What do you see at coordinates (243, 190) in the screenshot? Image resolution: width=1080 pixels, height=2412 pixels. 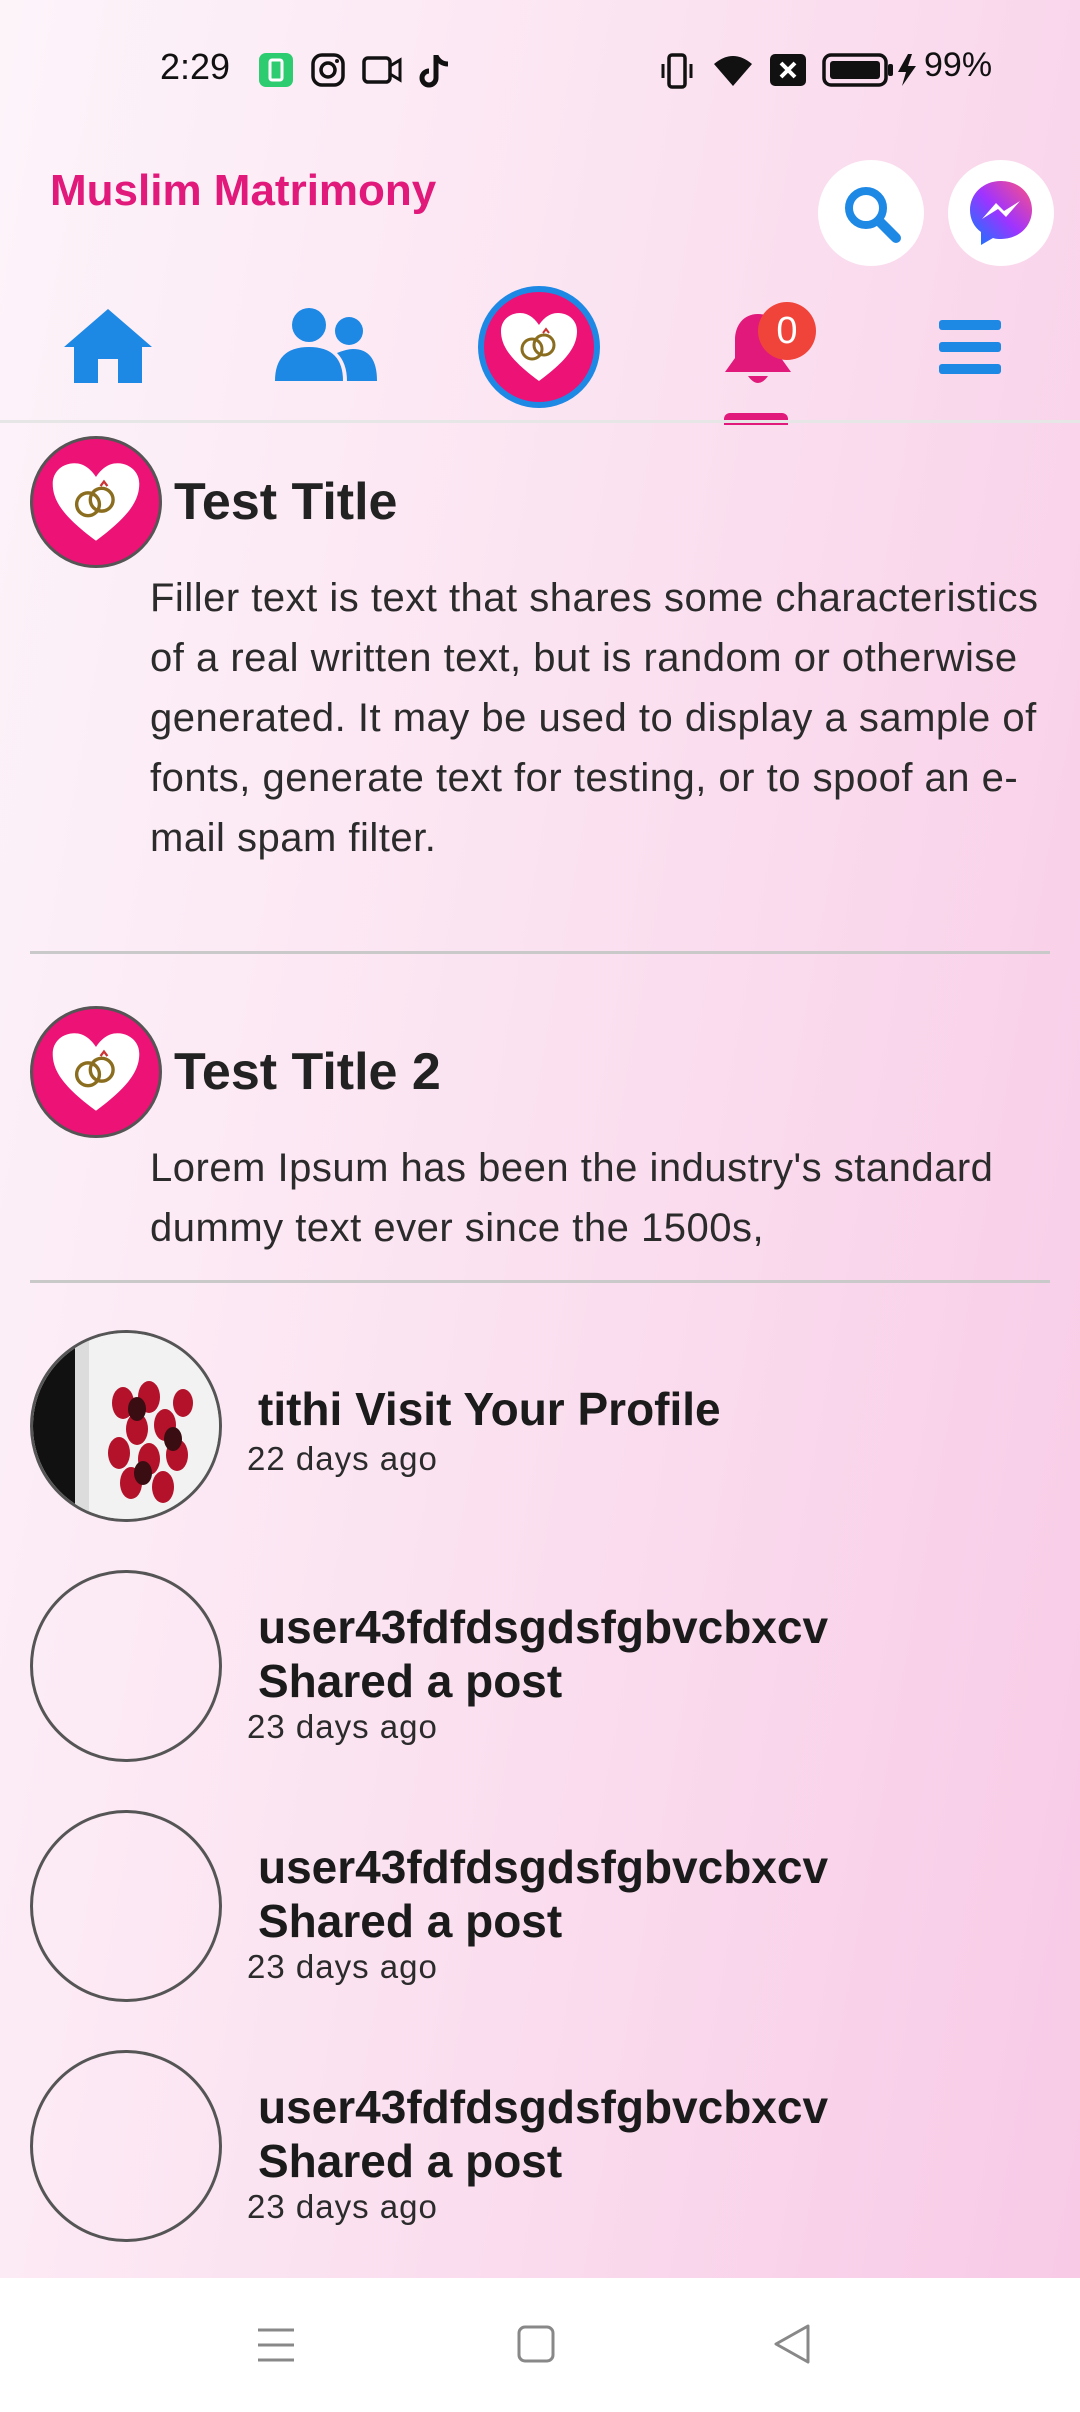 I see `app-title: Muslim Matrimony` at bounding box center [243, 190].